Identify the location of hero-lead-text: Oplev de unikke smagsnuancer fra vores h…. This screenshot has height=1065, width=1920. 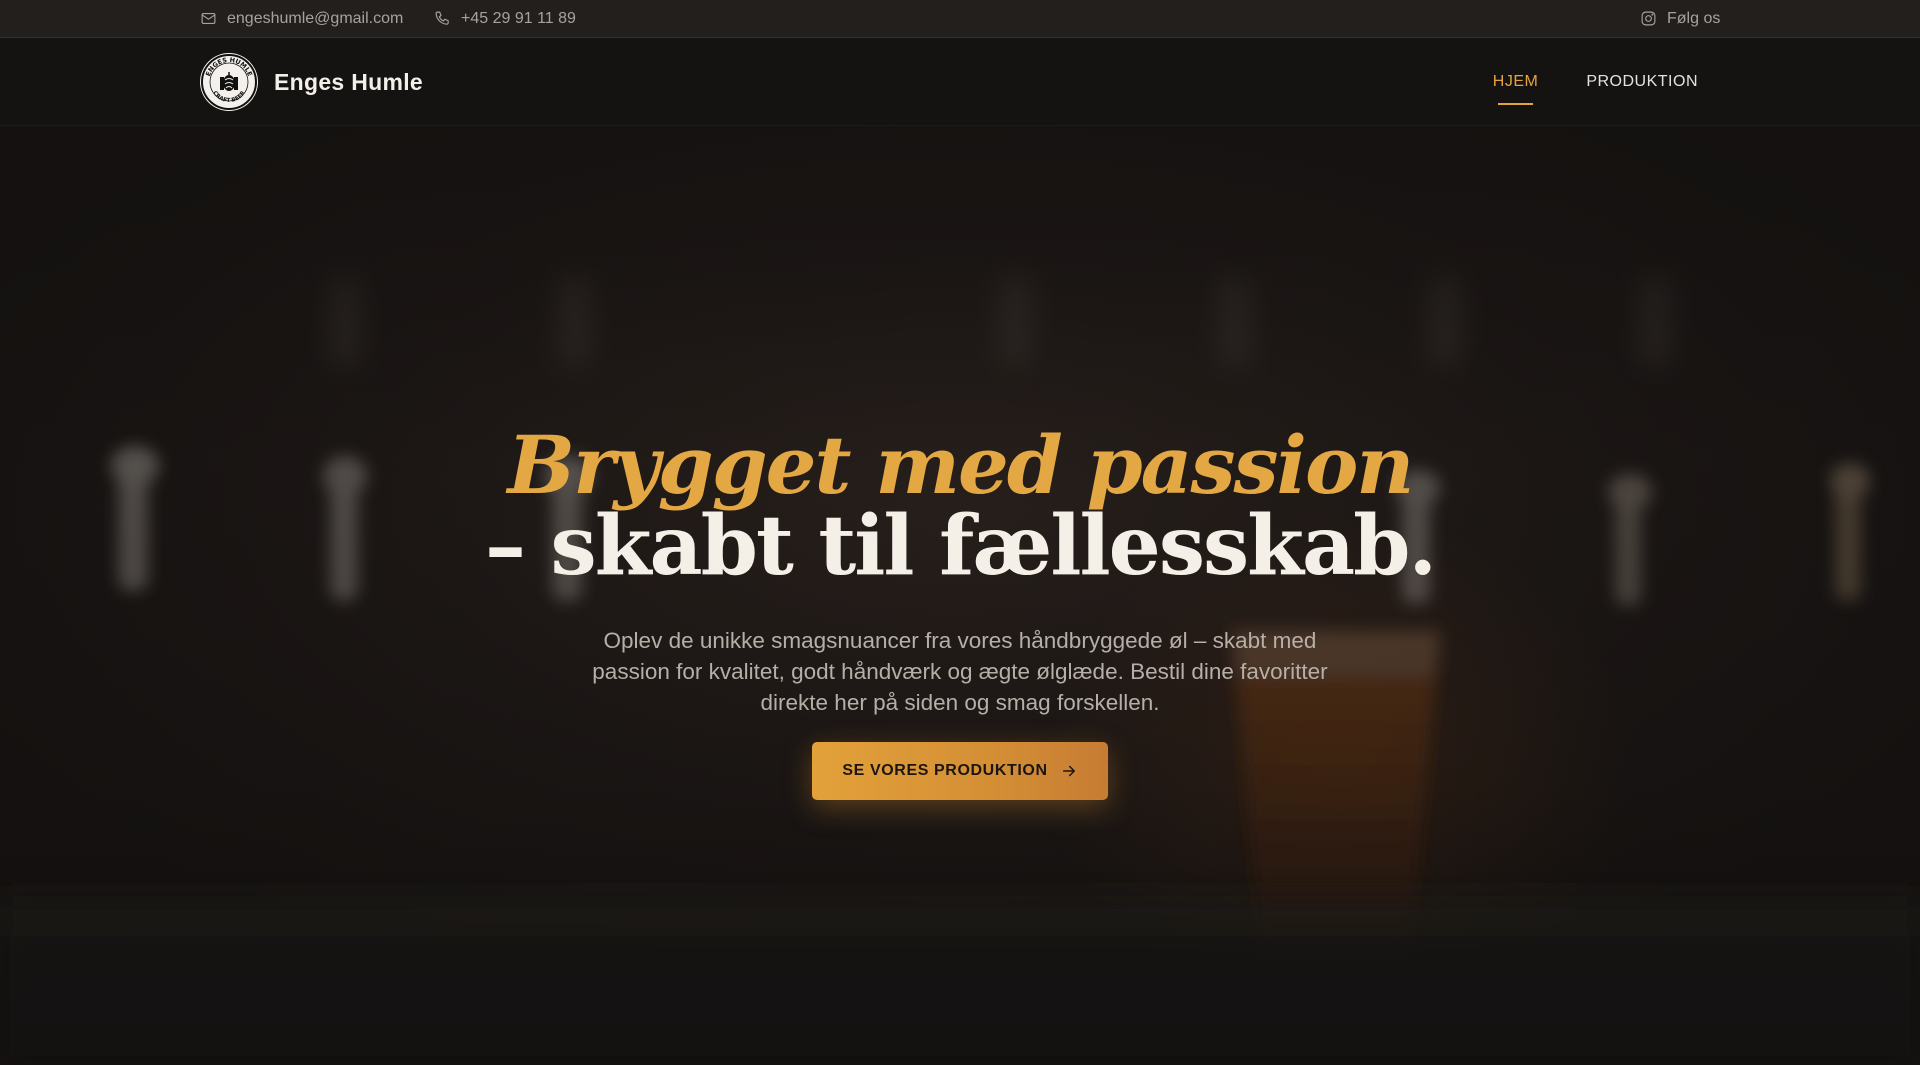
(960, 671).